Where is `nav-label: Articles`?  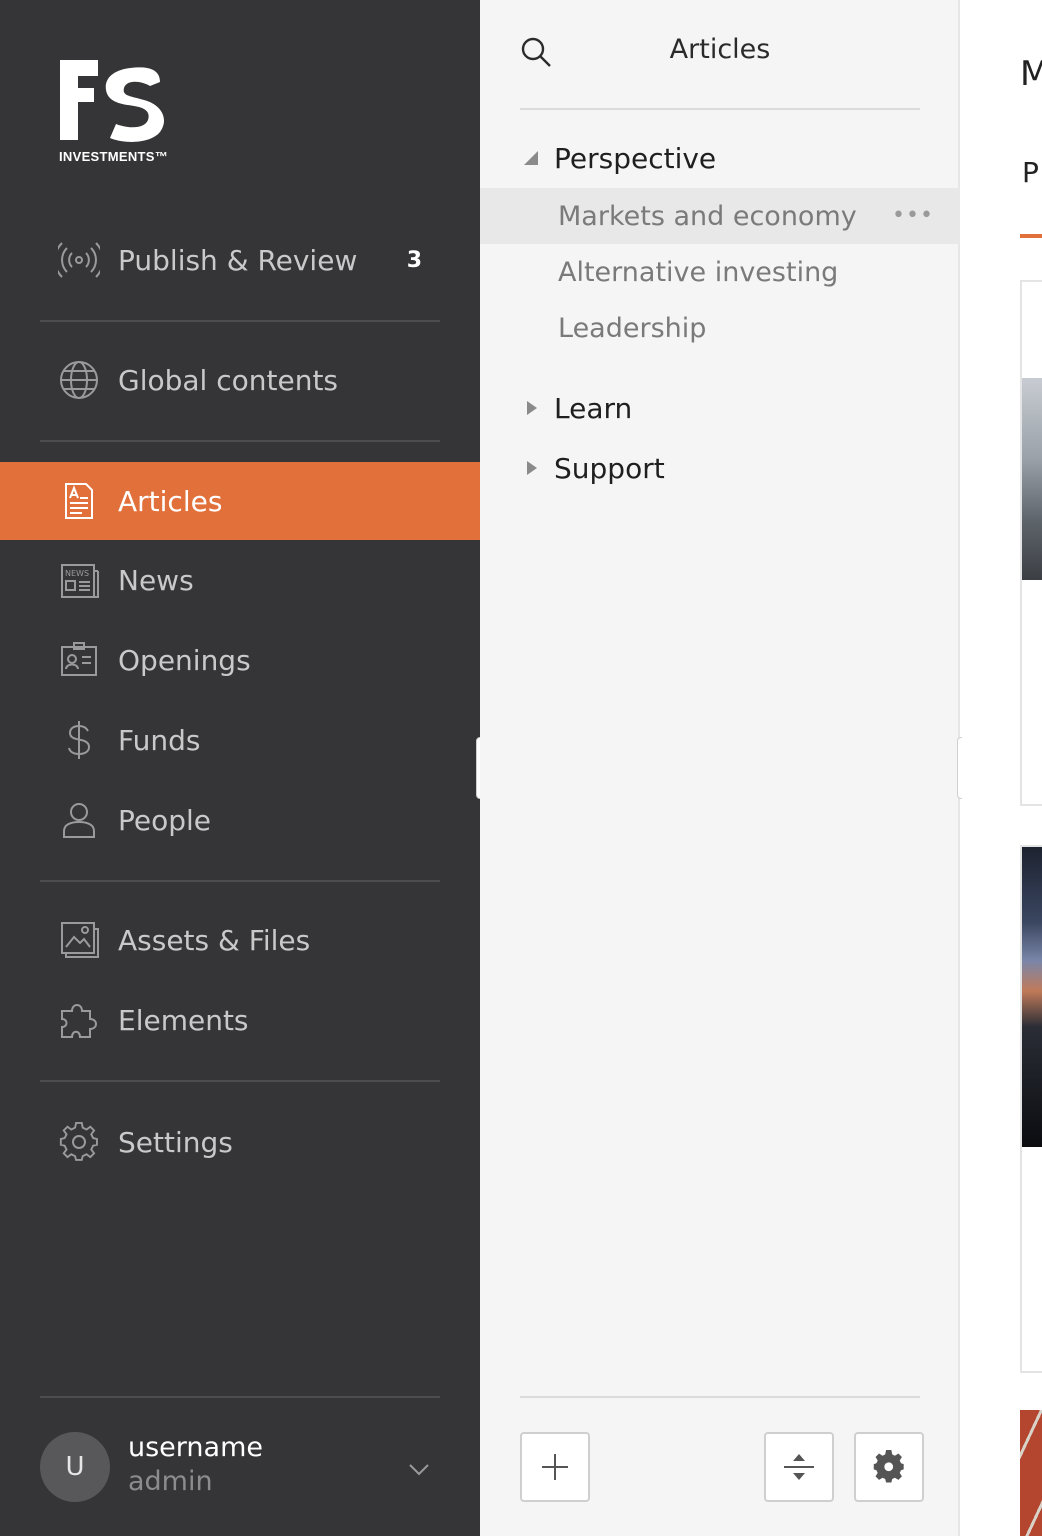
nav-label: Articles is located at coordinates (170, 501).